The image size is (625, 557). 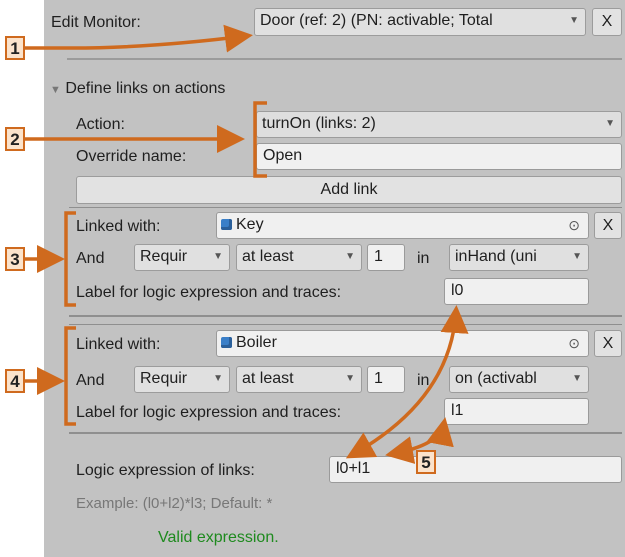 What do you see at coordinates (15, 48) in the screenshot?
I see `annotation-badge-1: 1` at bounding box center [15, 48].